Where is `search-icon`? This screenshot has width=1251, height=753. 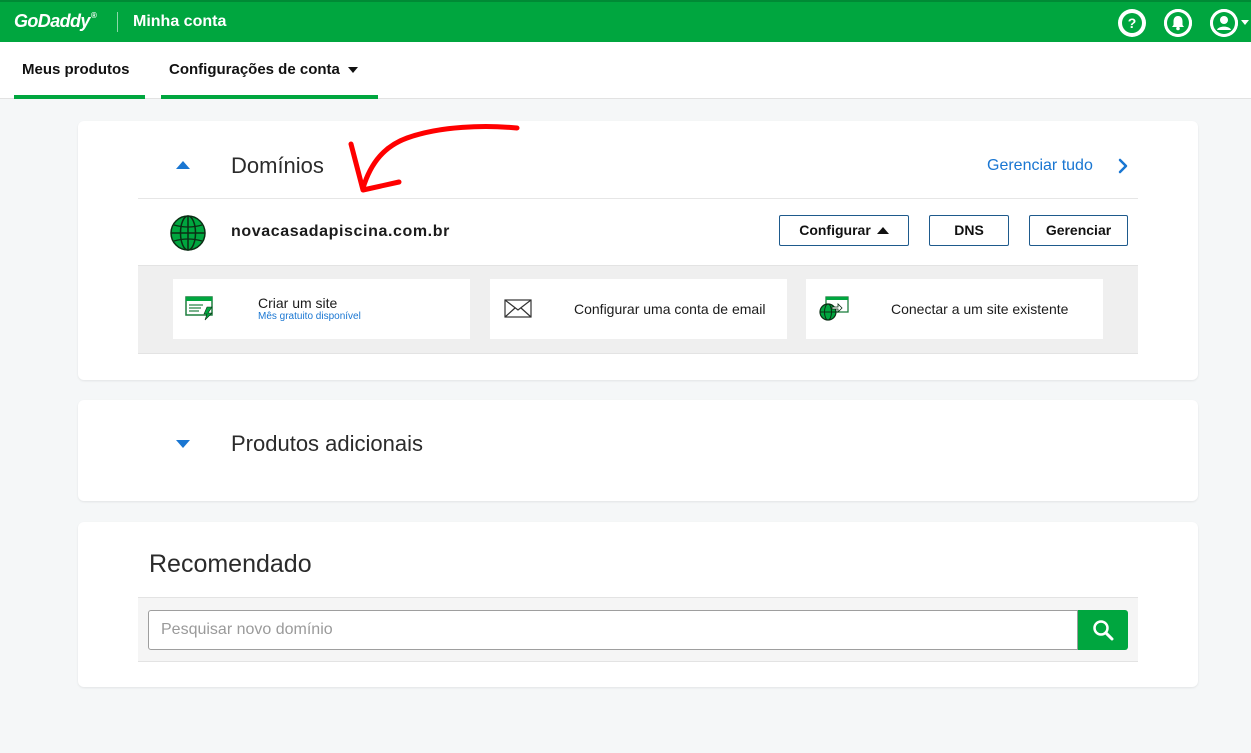 search-icon is located at coordinates (1103, 630).